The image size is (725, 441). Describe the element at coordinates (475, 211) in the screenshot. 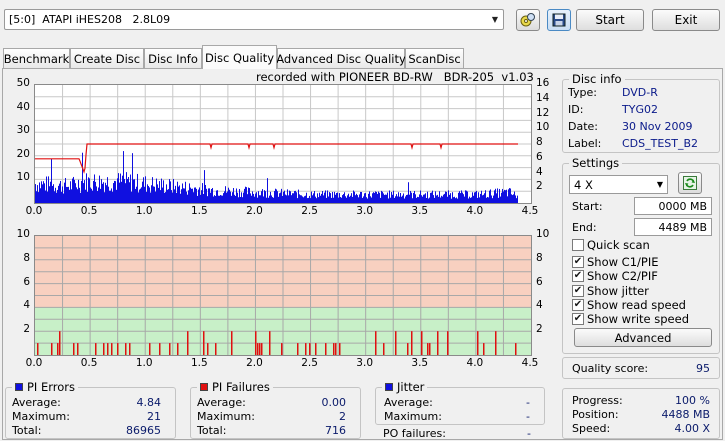

I see `x-tick-label: 4.0` at that location.